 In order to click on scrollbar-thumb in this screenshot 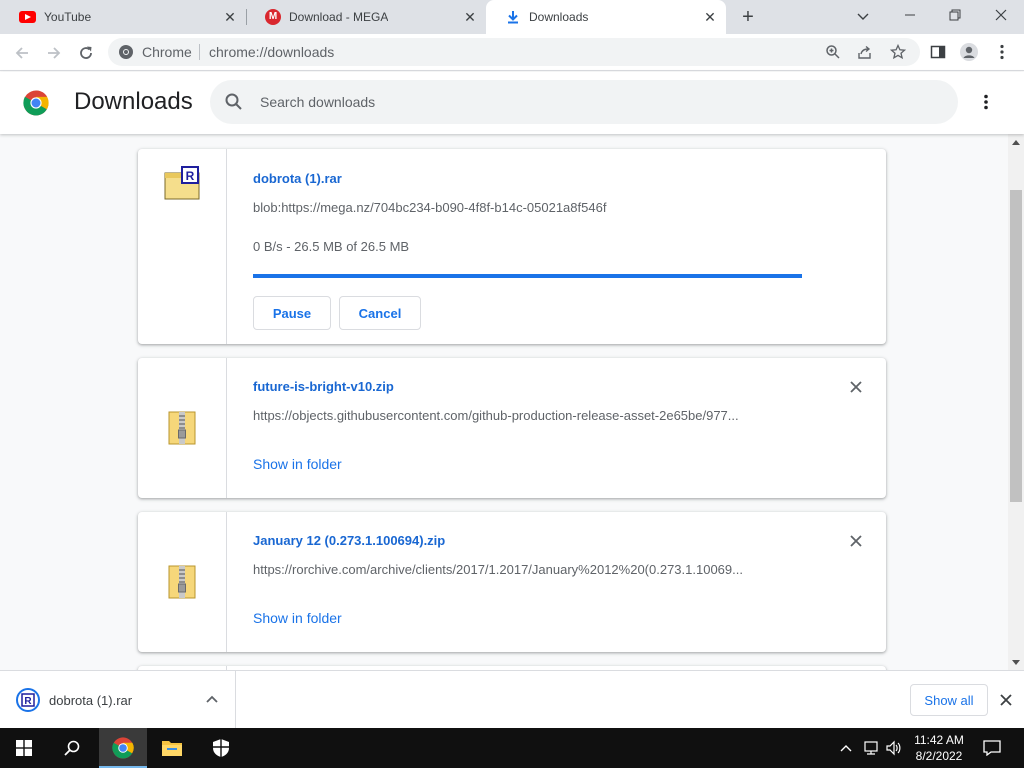, I will do `click(1016, 346)`.